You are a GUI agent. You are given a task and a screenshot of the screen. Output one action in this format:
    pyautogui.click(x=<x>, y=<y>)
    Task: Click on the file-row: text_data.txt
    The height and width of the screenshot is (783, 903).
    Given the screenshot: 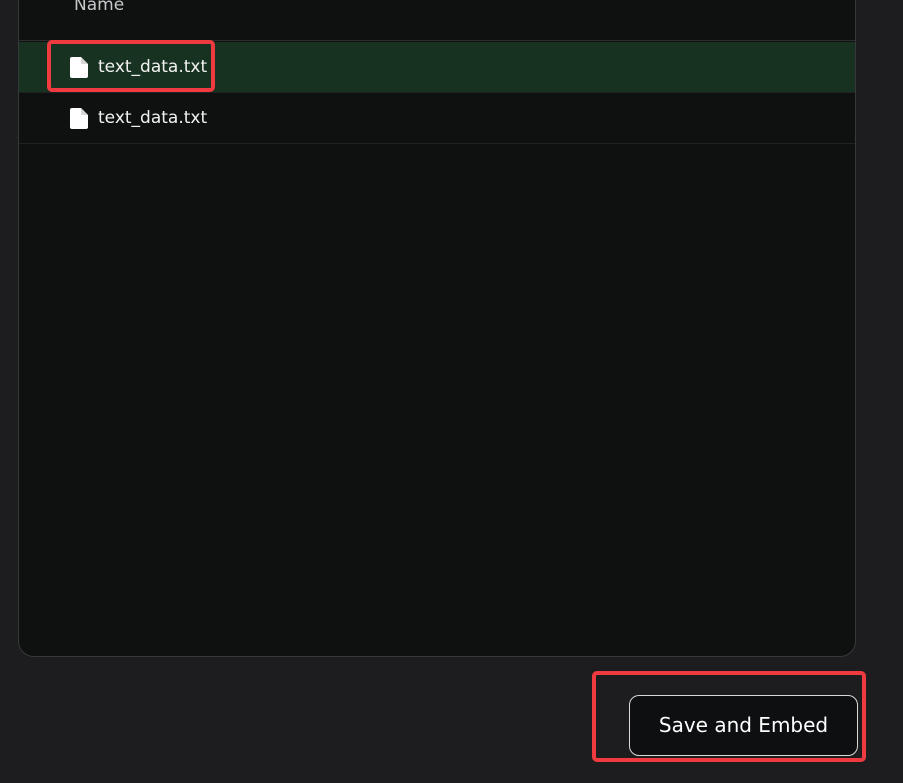 What is the action you would take?
    pyautogui.click(x=437, y=118)
    